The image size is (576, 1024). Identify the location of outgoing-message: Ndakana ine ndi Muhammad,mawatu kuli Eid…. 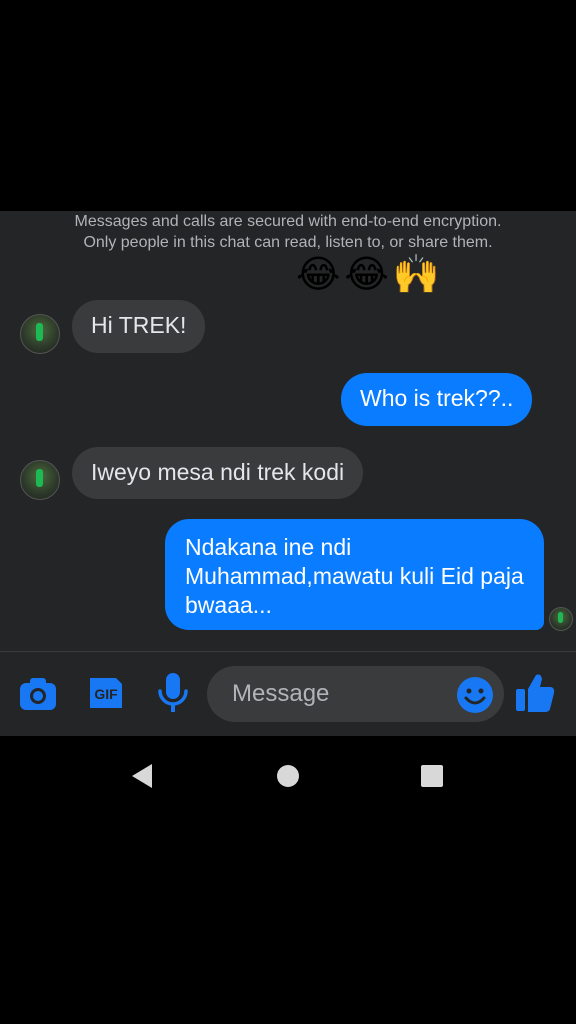
(354, 574).